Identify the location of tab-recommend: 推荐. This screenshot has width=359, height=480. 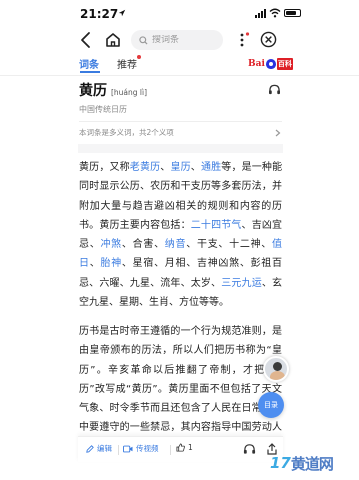
(127, 63).